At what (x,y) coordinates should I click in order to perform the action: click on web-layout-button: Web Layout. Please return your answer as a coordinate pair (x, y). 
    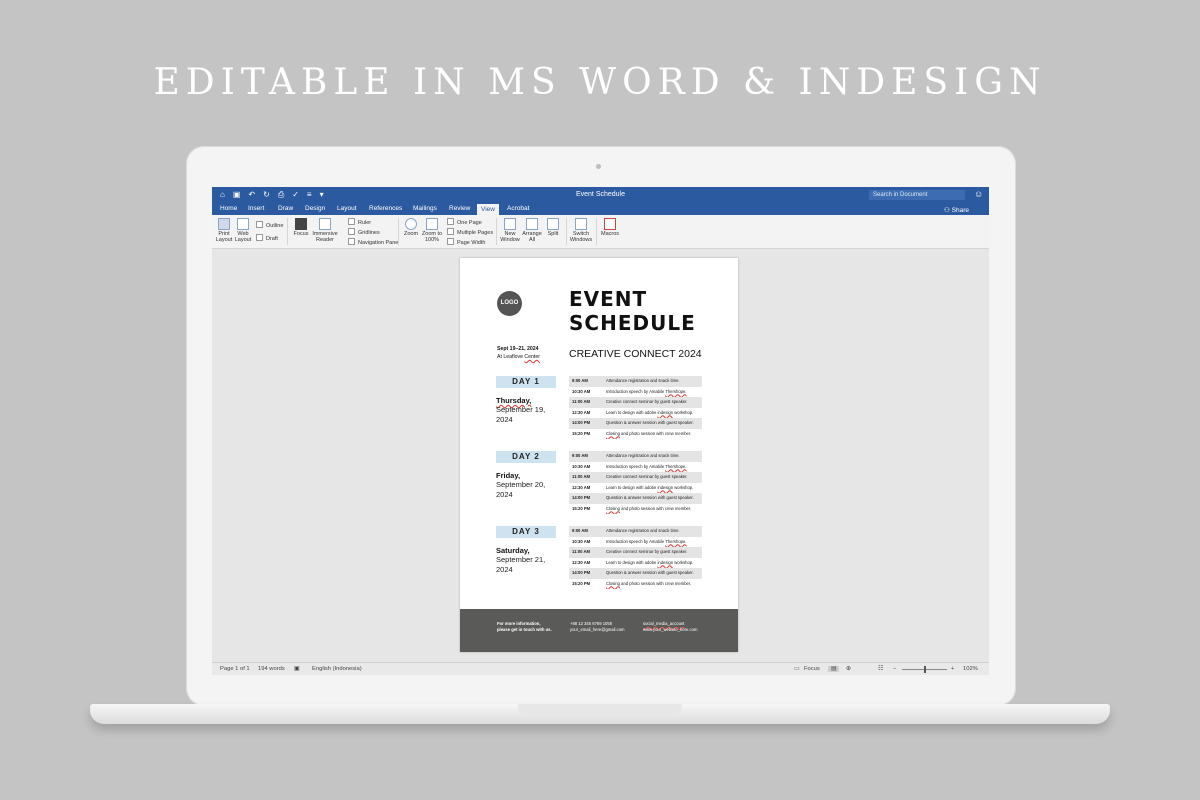
    Looking at the image, I should click on (243, 230).